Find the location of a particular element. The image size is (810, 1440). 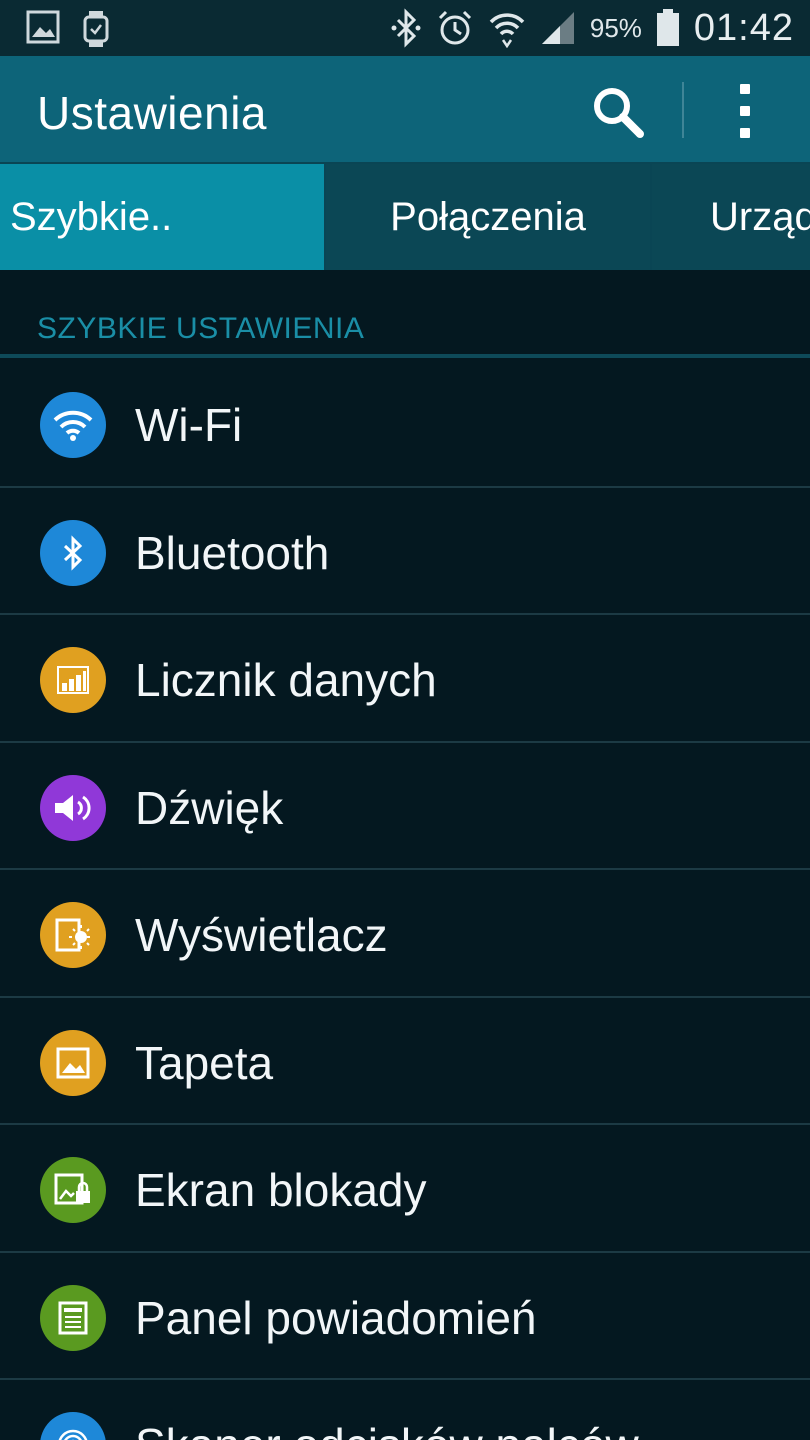

display-icon is located at coordinates (73, 935).